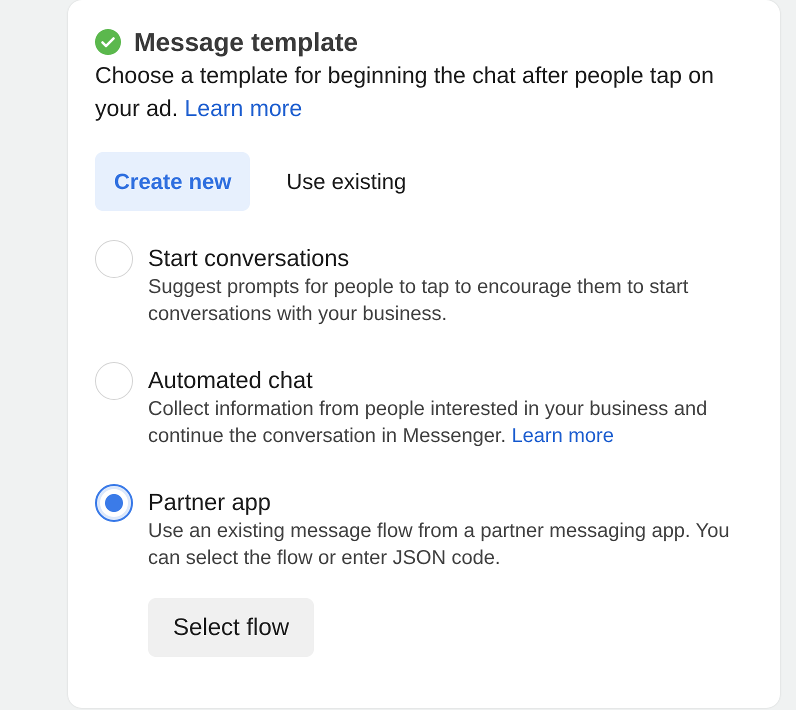 The height and width of the screenshot is (710, 796). What do you see at coordinates (231, 380) in the screenshot?
I see `option-title: Automated chat` at bounding box center [231, 380].